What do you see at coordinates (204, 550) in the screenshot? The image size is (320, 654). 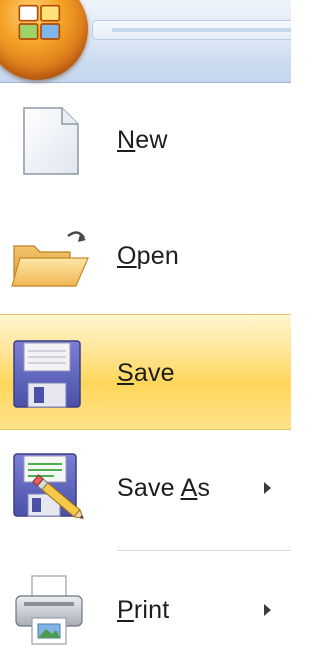 I see `menu-separator` at bounding box center [204, 550].